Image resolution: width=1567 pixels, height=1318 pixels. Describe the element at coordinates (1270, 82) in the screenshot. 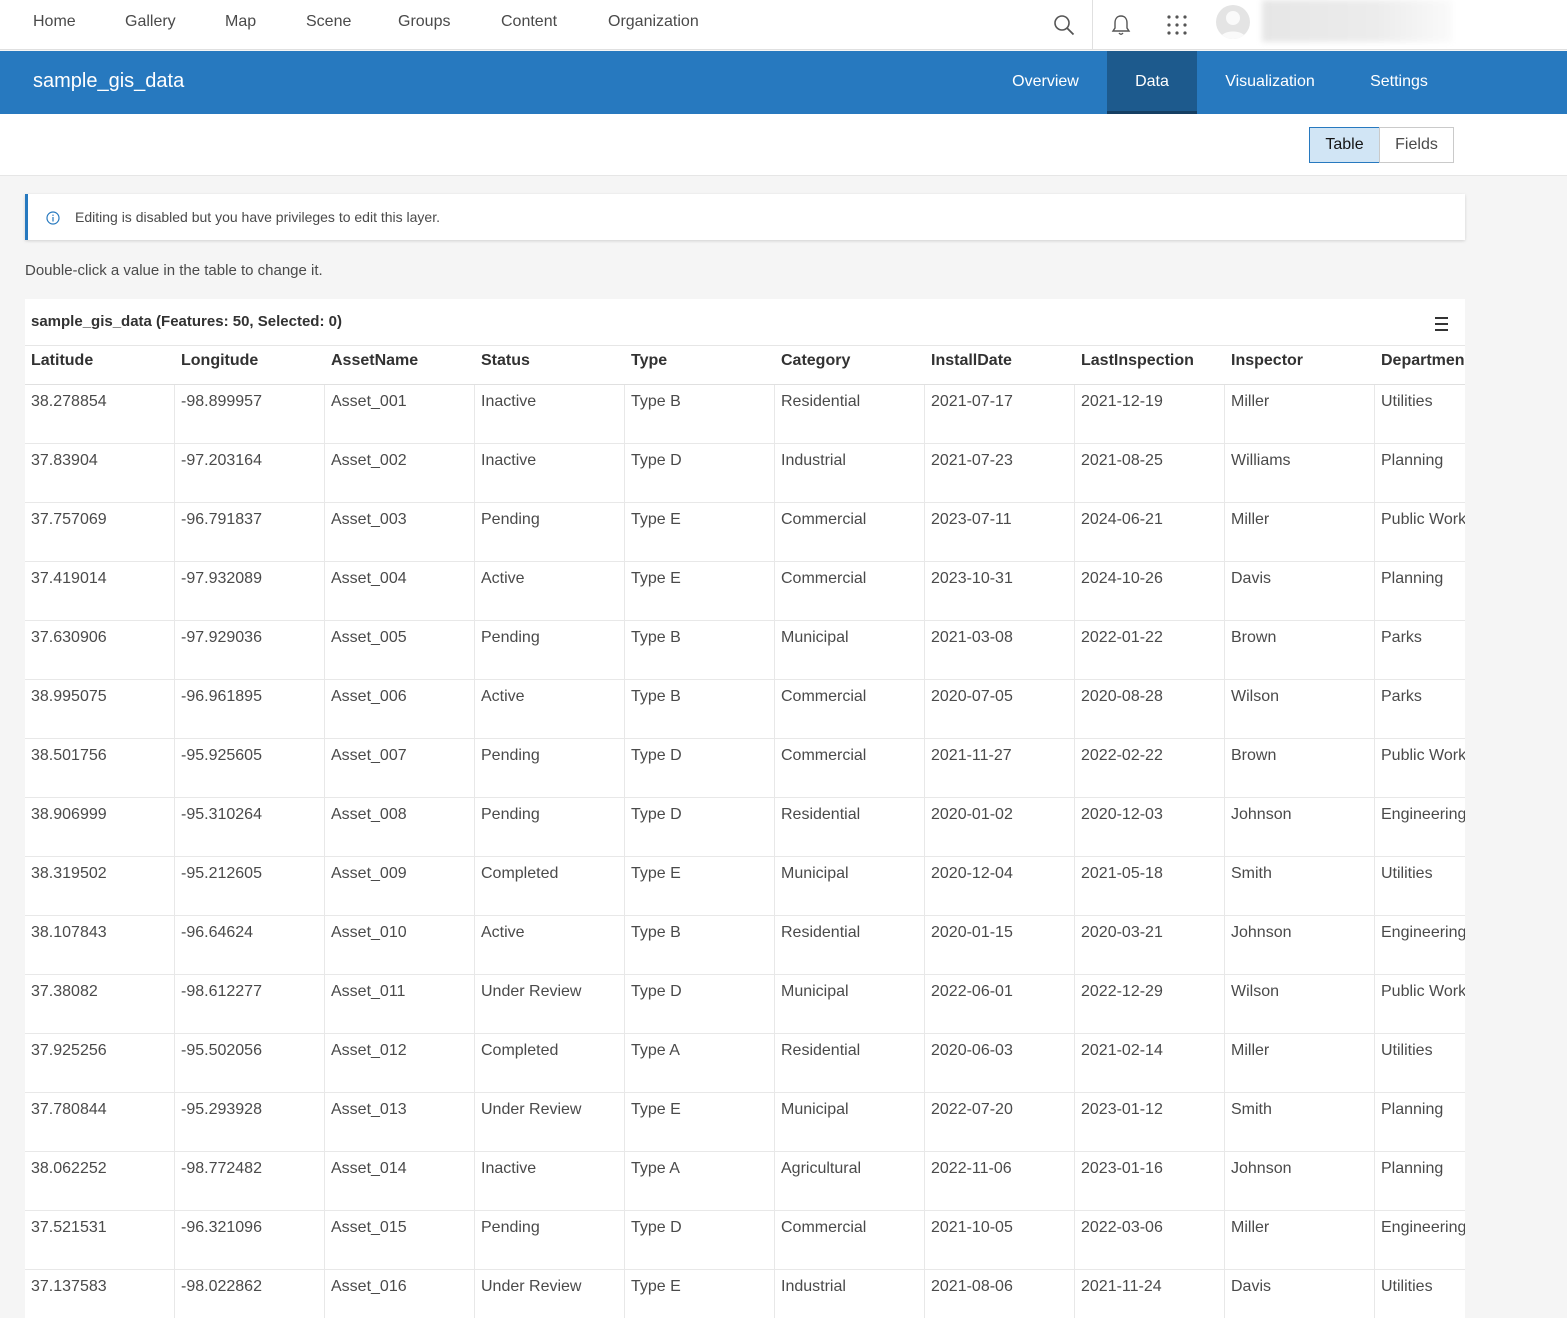

I see `tab-visualization: Visualization` at that location.